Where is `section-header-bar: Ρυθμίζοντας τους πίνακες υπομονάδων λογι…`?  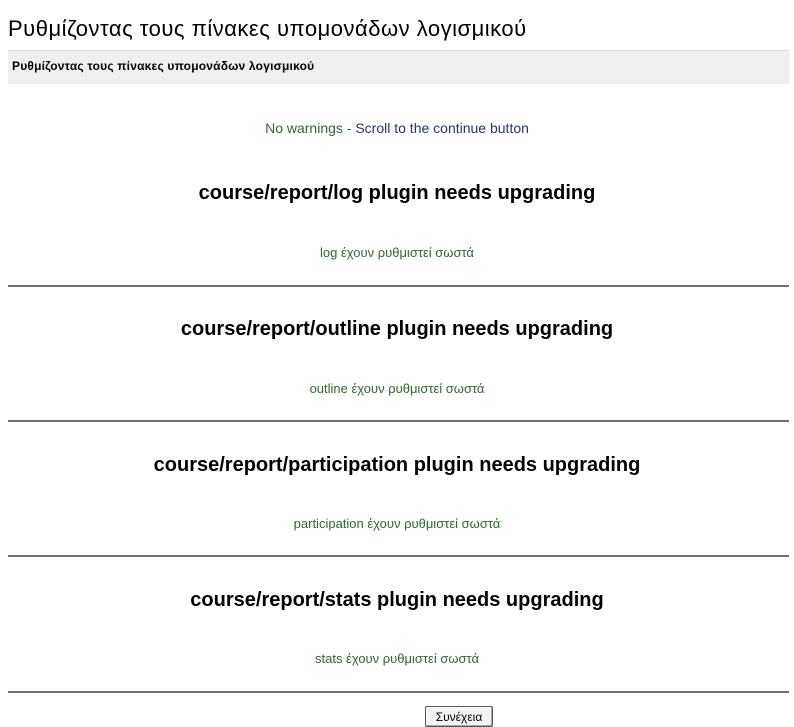 section-header-bar: Ρυθμίζοντας τους πίνακες υπομονάδων λογι… is located at coordinates (398, 67).